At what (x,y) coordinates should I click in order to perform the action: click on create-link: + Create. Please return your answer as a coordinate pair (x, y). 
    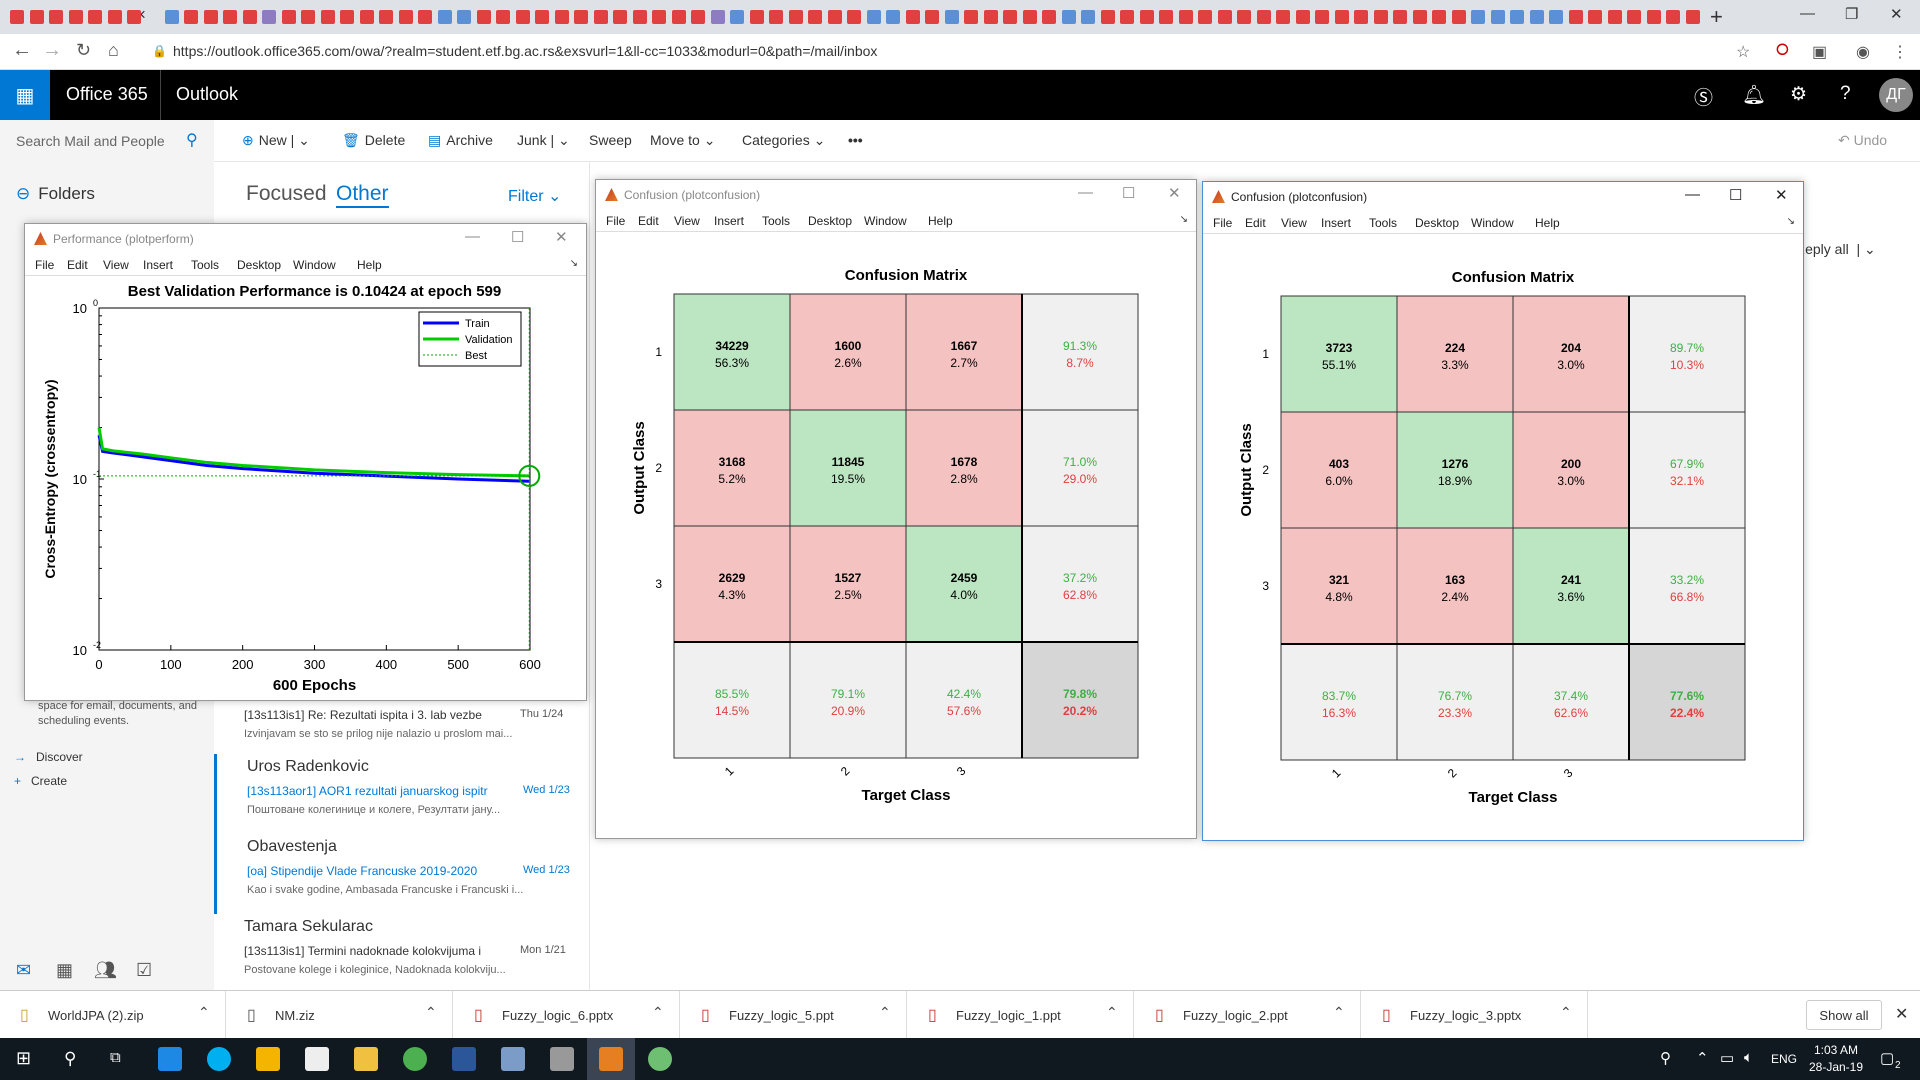
    Looking at the image, I should click on (40, 781).